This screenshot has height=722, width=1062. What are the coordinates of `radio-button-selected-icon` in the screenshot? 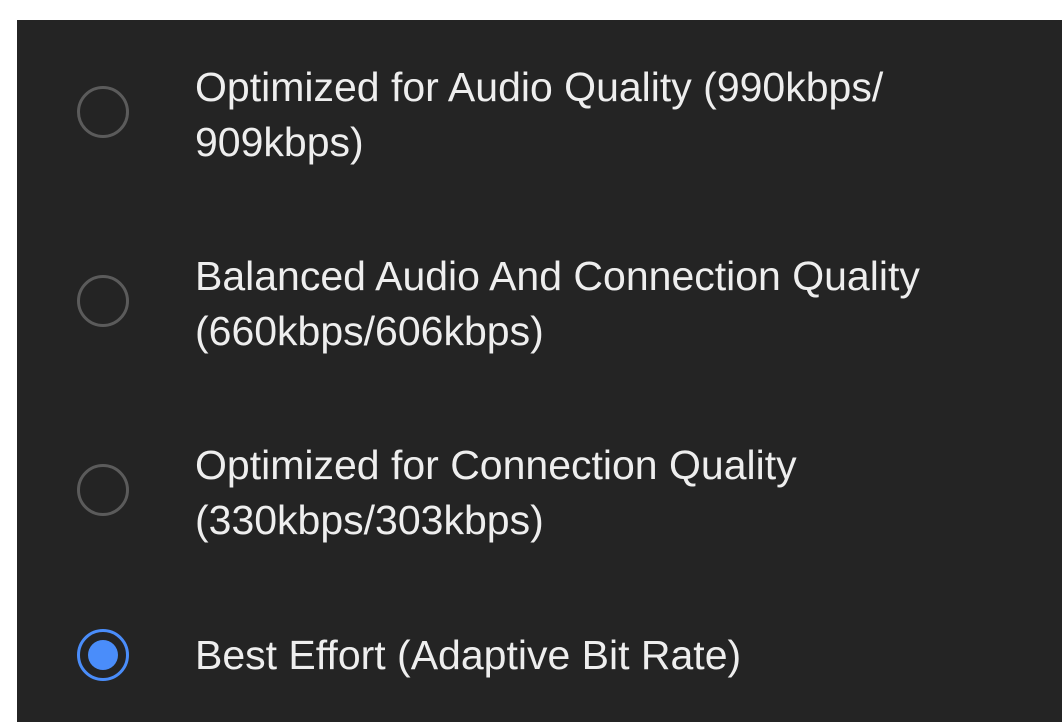 It's located at (103, 655).